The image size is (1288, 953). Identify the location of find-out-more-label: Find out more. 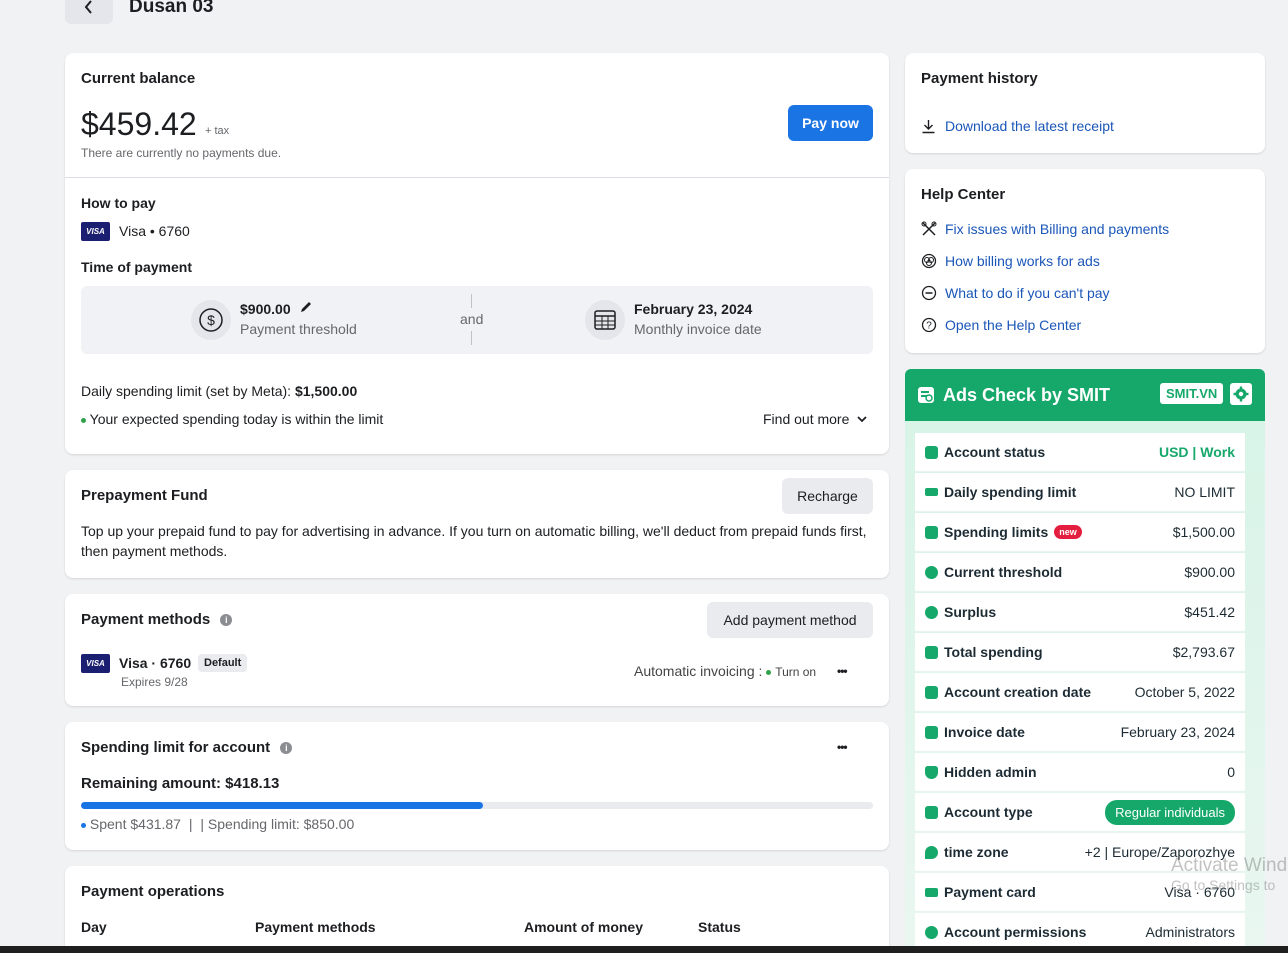
(806, 419).